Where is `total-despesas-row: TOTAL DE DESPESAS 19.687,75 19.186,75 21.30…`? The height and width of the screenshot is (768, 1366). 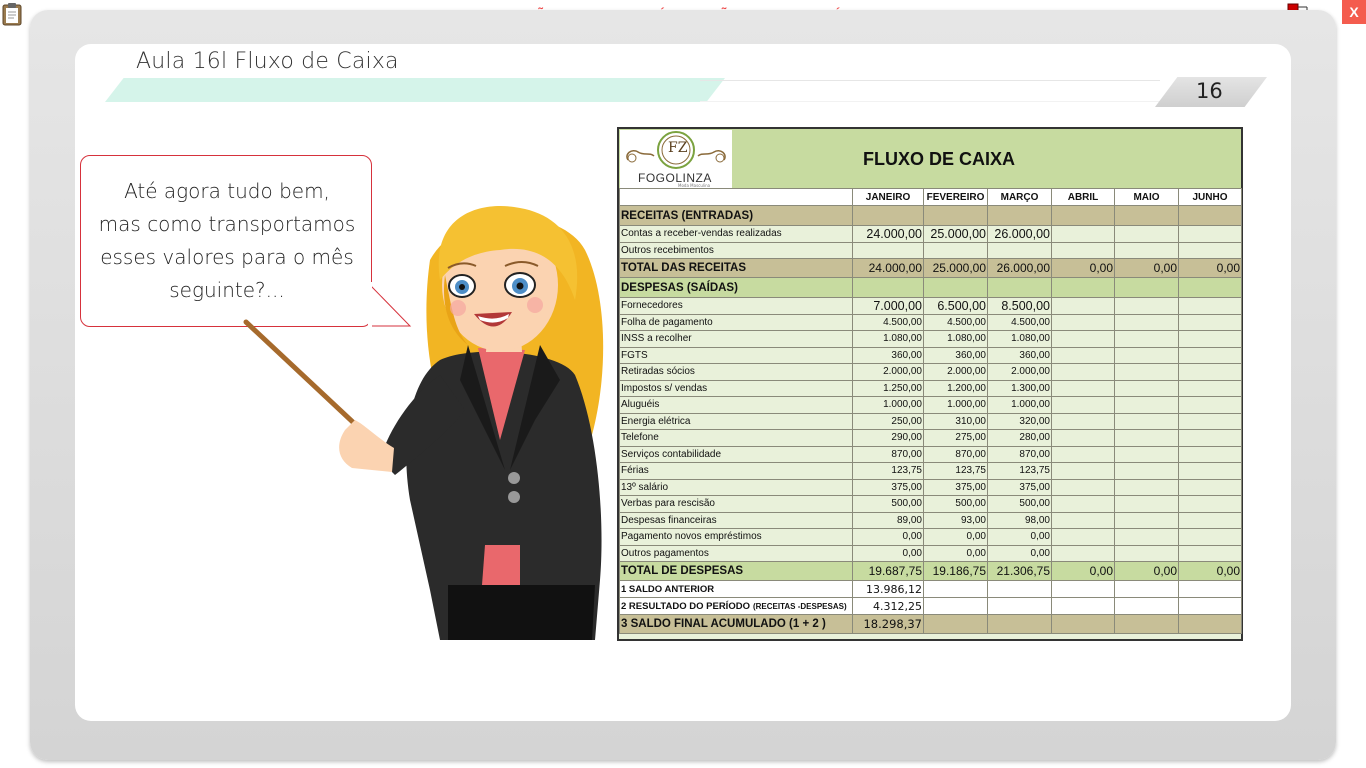 total-despesas-row: TOTAL DE DESPESAS 19.687,75 19.186,75 21.30… is located at coordinates (930, 571).